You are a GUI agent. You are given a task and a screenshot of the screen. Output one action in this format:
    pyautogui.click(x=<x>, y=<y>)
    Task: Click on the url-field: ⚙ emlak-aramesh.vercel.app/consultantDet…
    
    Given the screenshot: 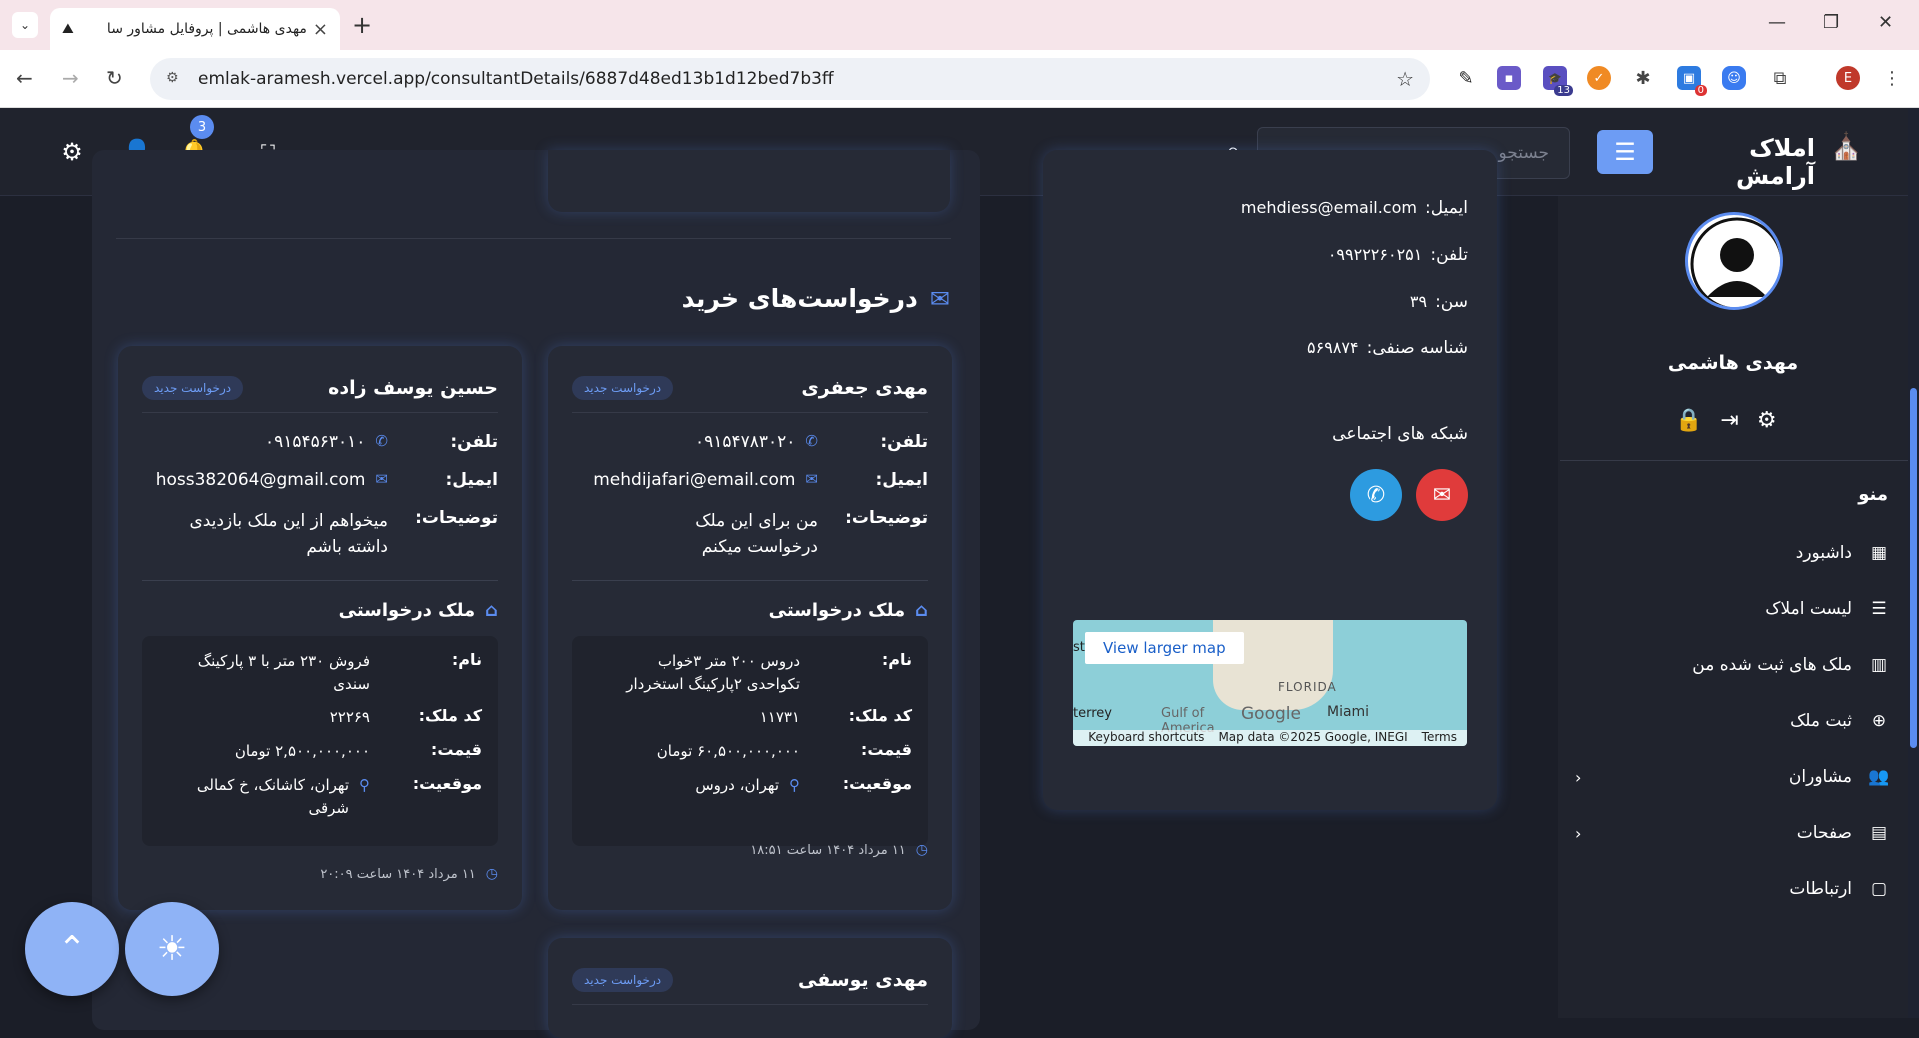 What is the action you would take?
    pyautogui.click(x=790, y=79)
    